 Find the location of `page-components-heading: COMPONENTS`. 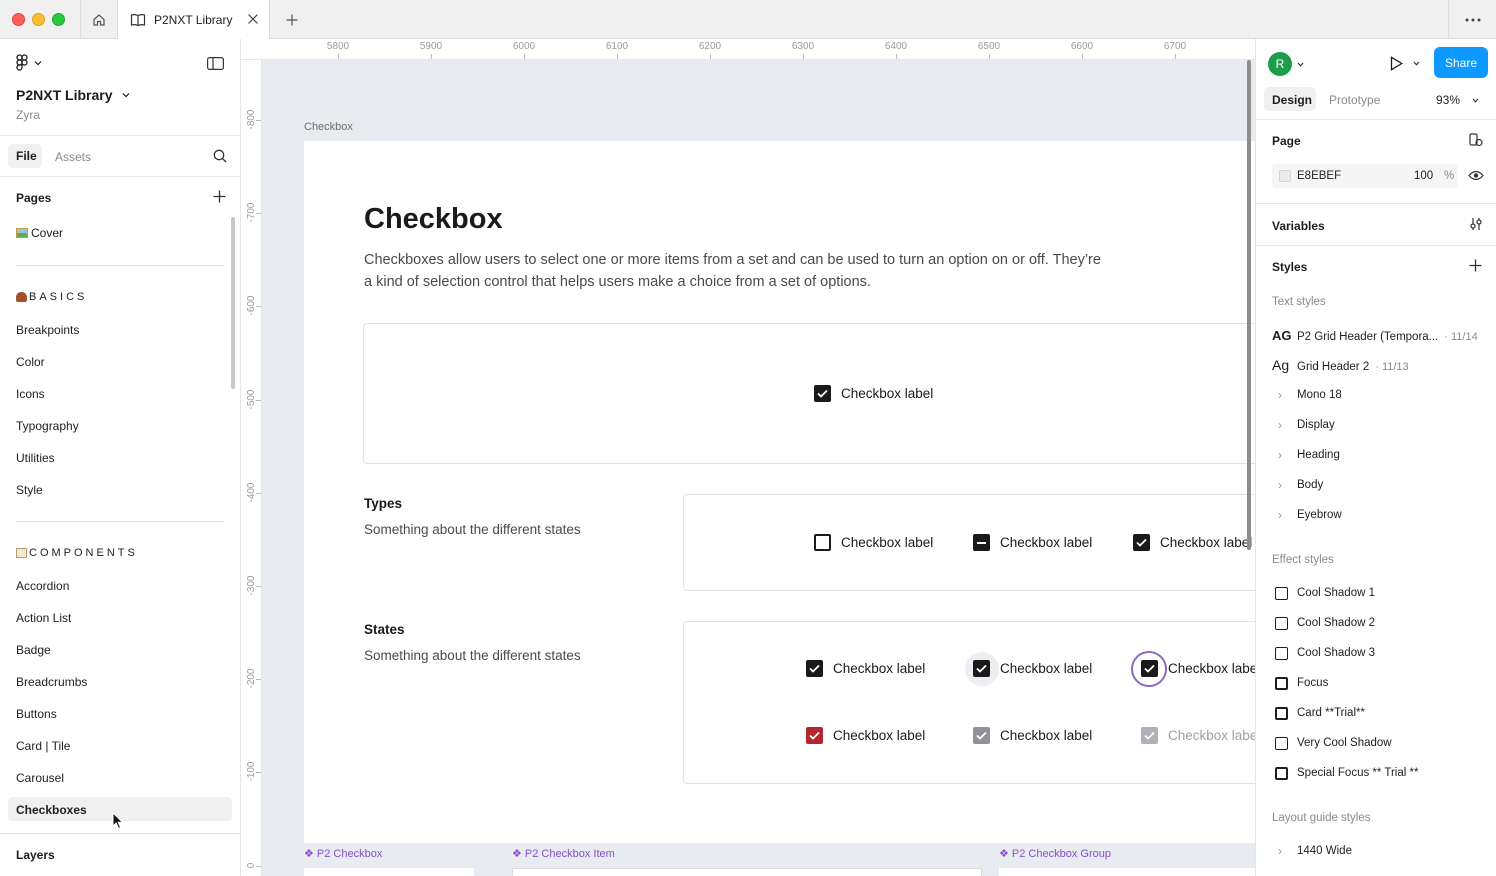

page-components-heading: COMPONENTS is located at coordinates (77, 553).